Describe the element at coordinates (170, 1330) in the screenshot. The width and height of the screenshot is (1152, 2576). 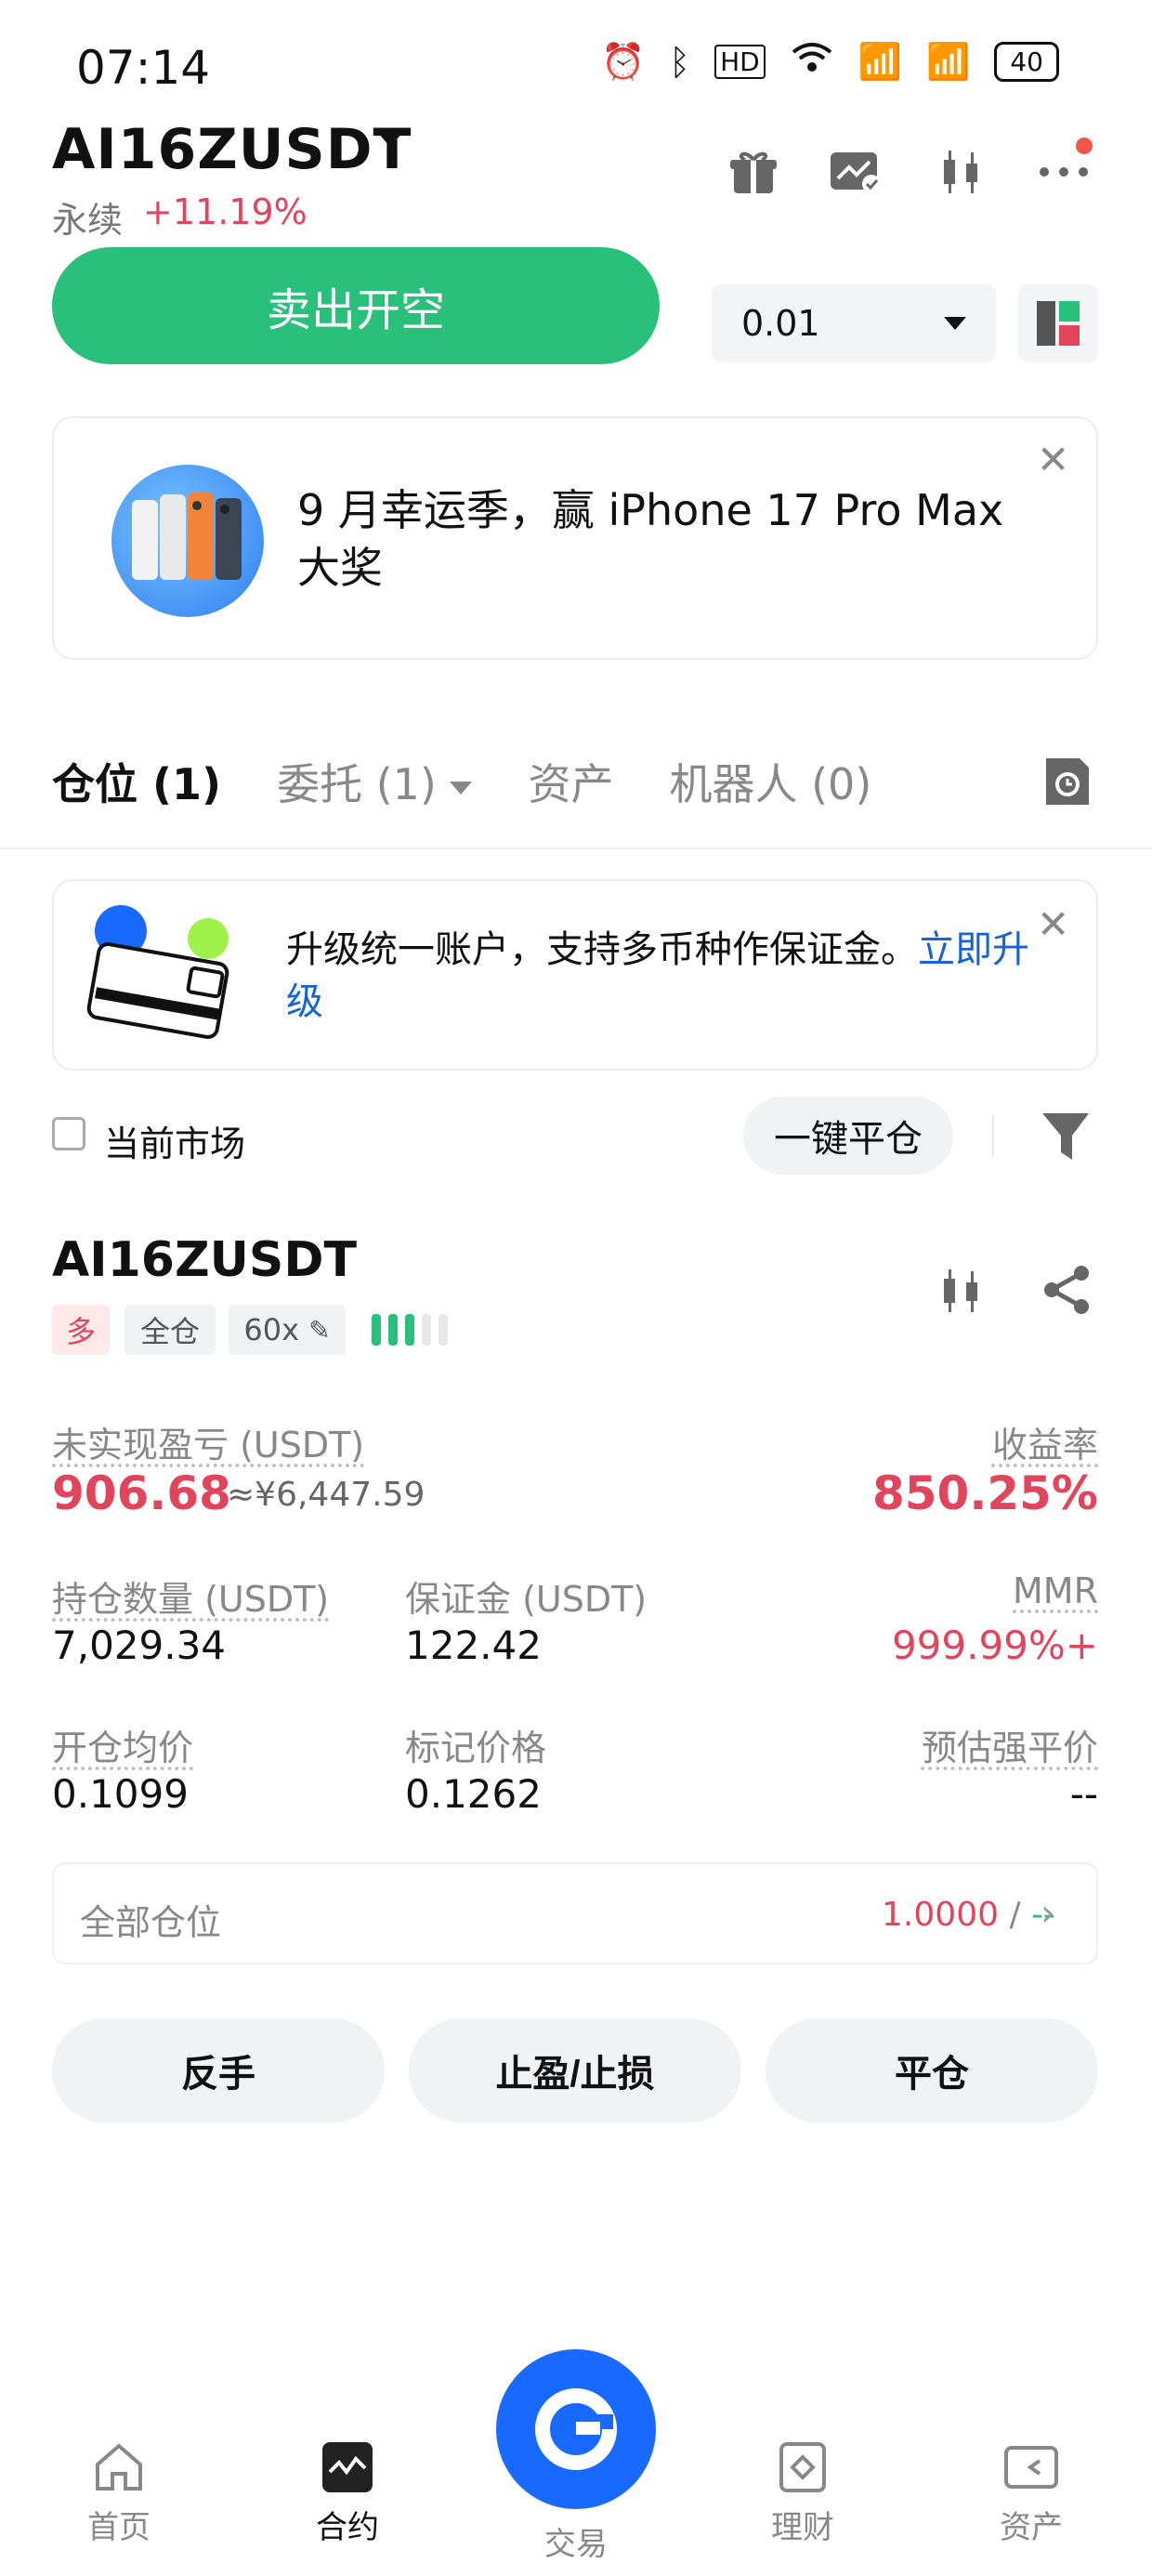
I see `margin-mode-badge: 全仓` at that location.